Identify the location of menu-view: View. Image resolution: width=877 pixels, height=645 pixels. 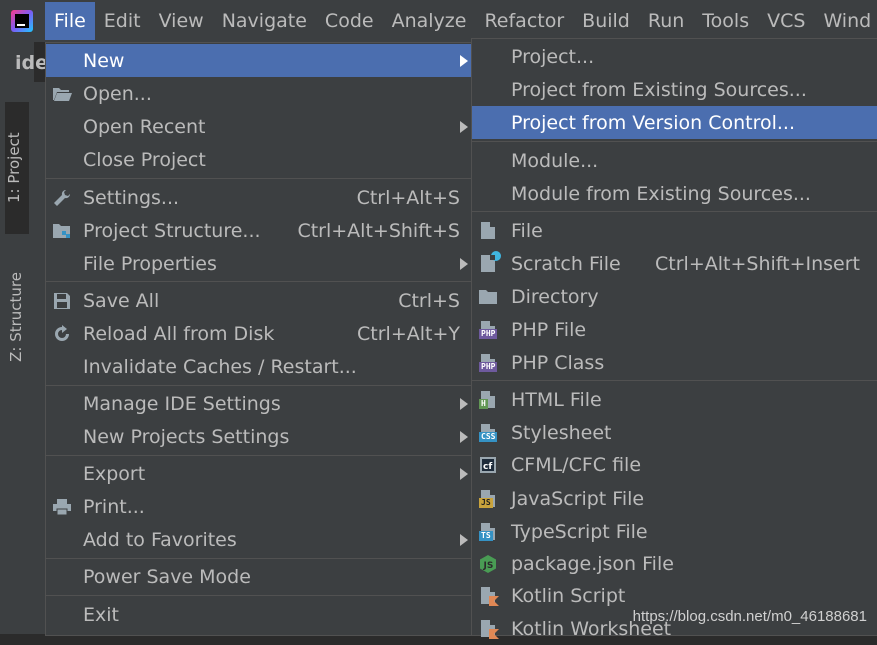
(181, 21).